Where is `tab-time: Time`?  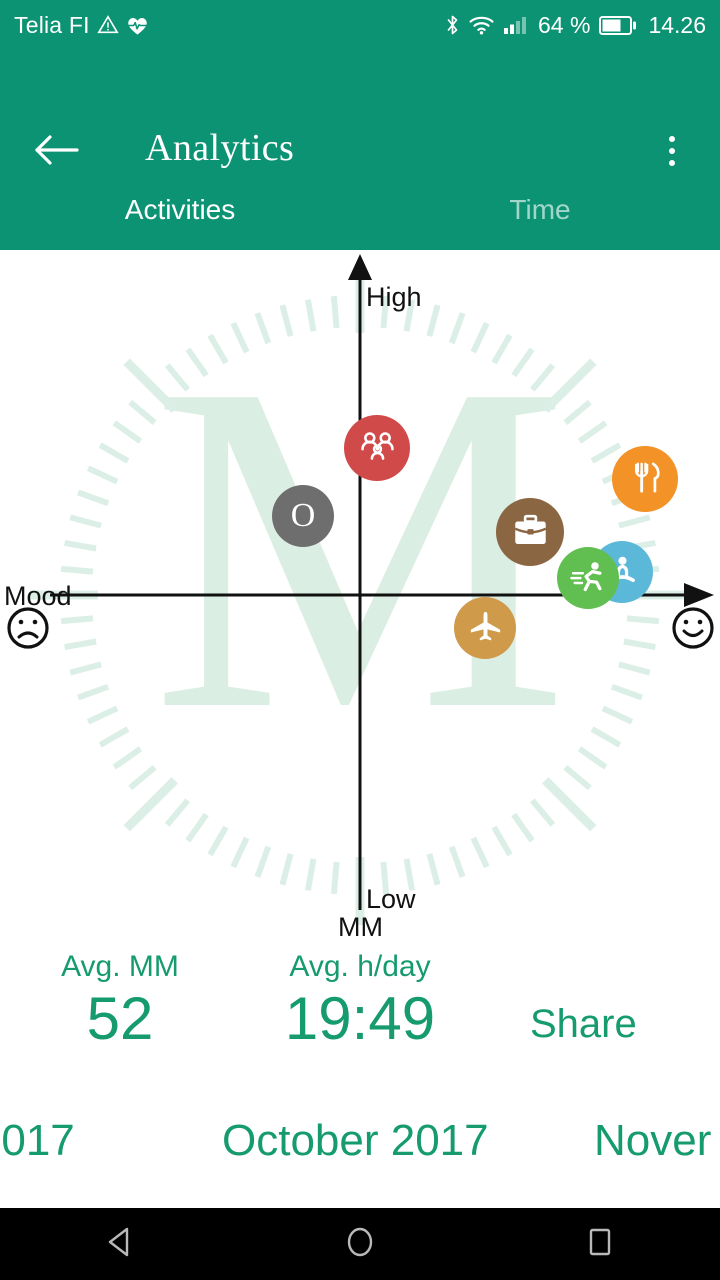
tab-time: Time is located at coordinates (540, 210).